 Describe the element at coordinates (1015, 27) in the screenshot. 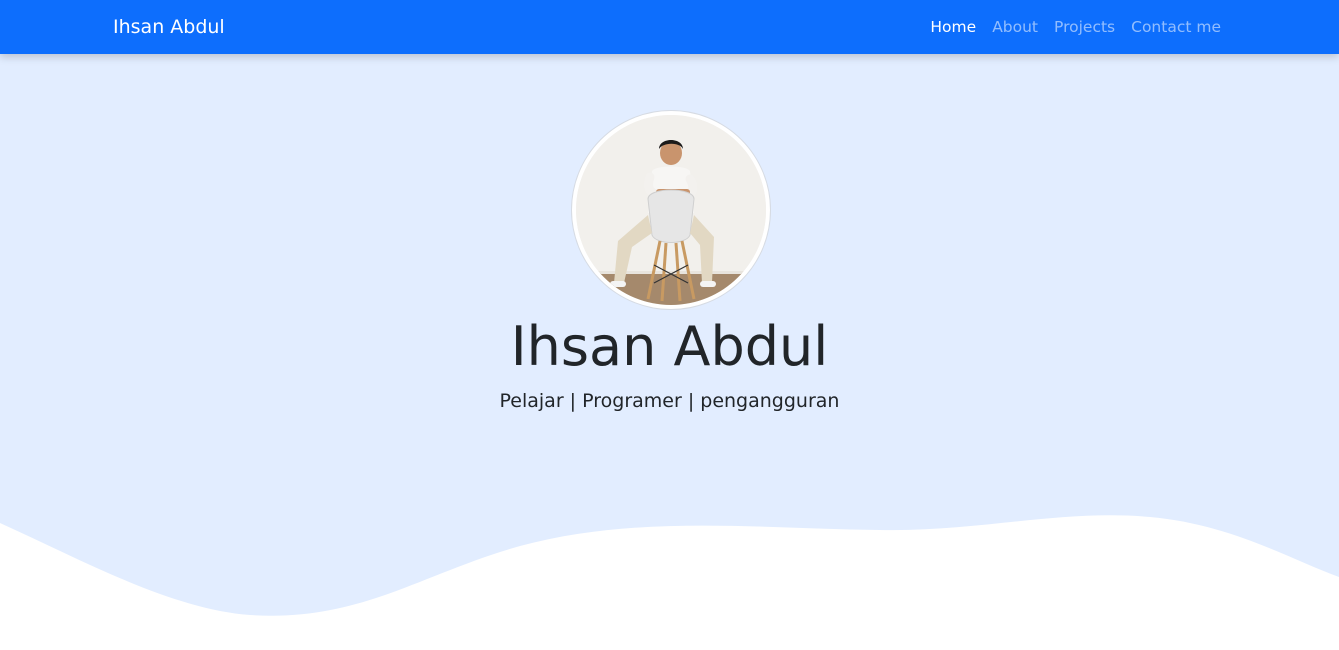

I see `nav-link-about: About` at that location.